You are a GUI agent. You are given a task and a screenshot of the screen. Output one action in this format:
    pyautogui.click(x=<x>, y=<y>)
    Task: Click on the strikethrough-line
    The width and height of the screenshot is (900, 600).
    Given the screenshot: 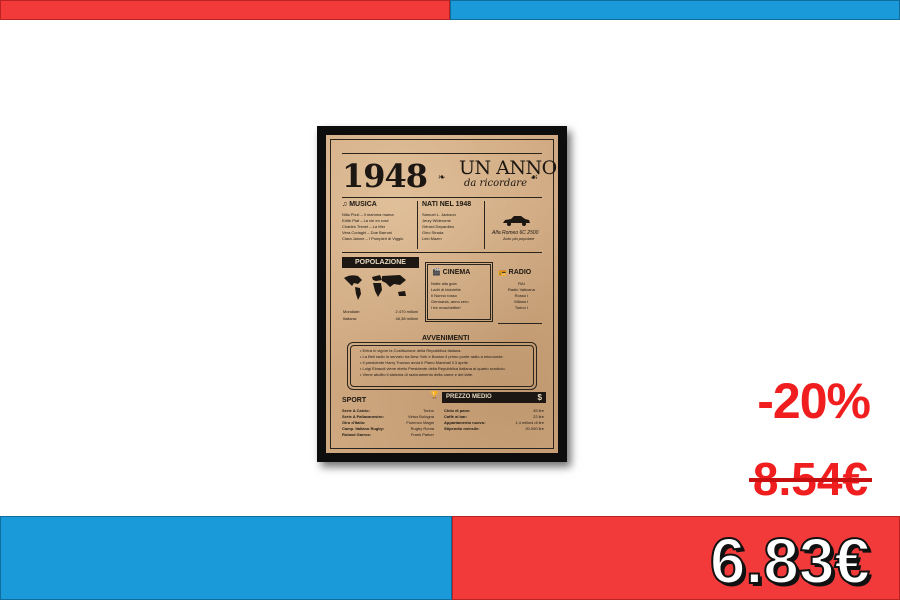 What is the action you would take?
    pyautogui.click(x=810, y=480)
    